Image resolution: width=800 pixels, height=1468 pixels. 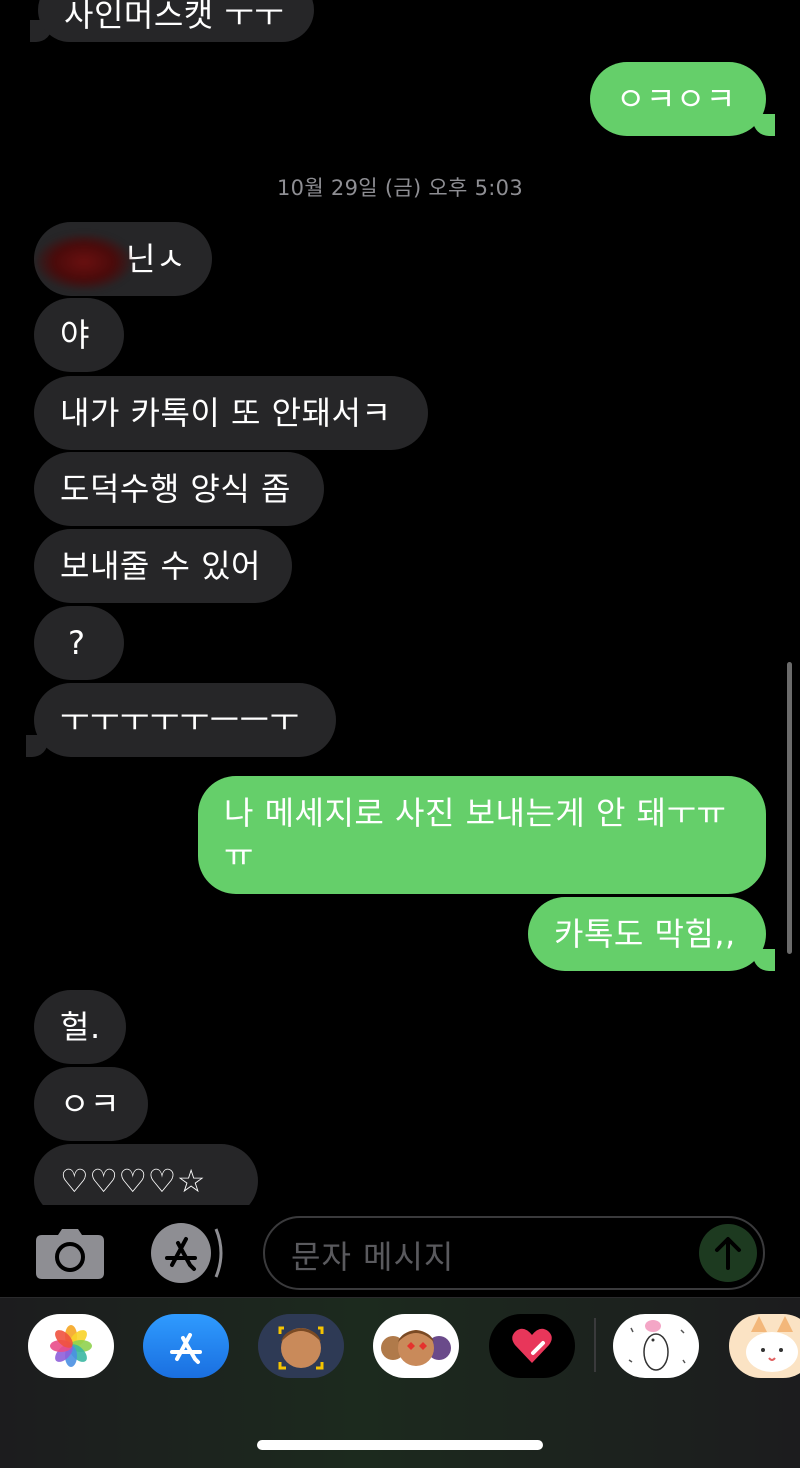 I want to click on compose-bar: 문자 메시지, so click(x=400, y=1251).